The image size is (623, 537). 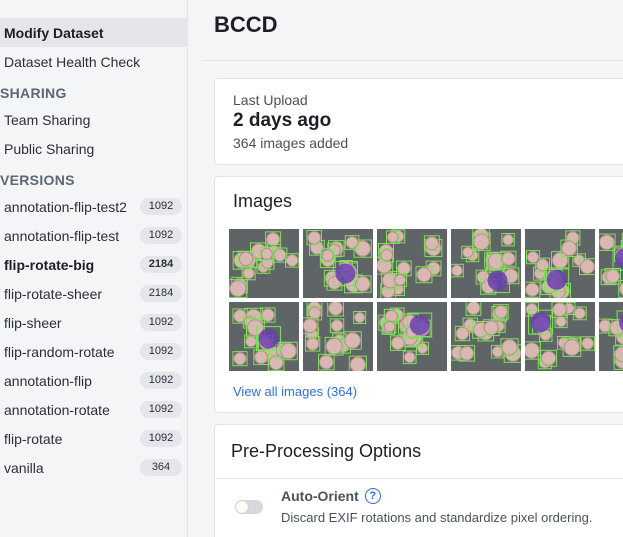 I want to click on auto-orient-option: Auto-Orient ?, so click(x=331, y=496).